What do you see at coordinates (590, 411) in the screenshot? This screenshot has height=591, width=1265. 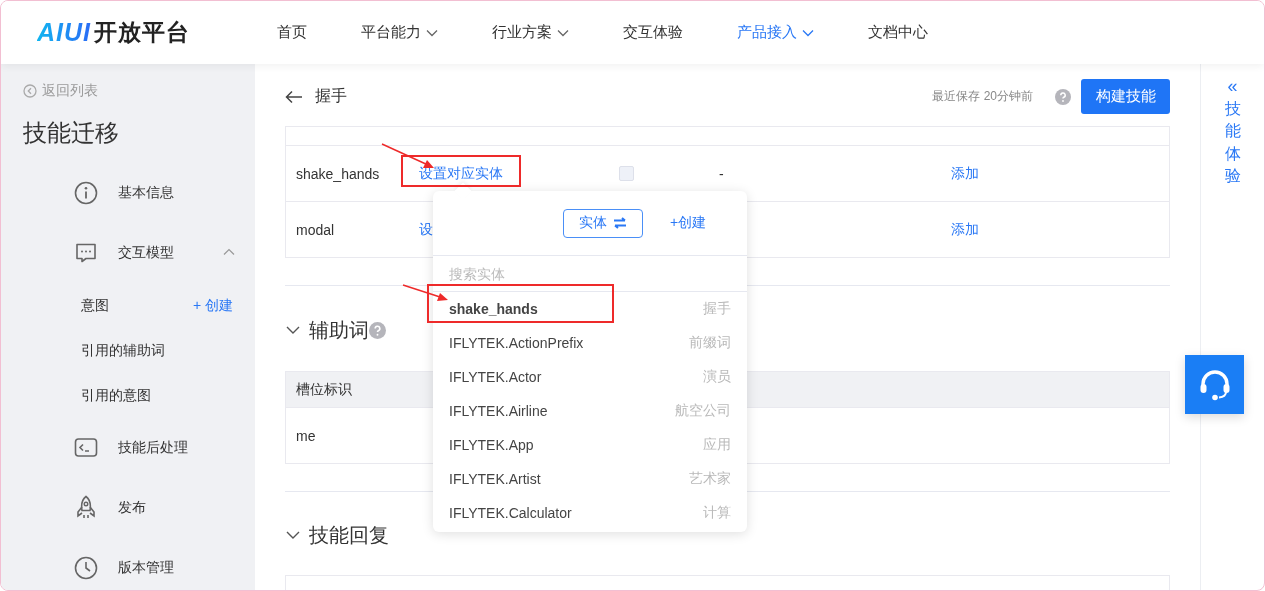 I see `entity-option: IFLYTEK.Airline 航空公司` at bounding box center [590, 411].